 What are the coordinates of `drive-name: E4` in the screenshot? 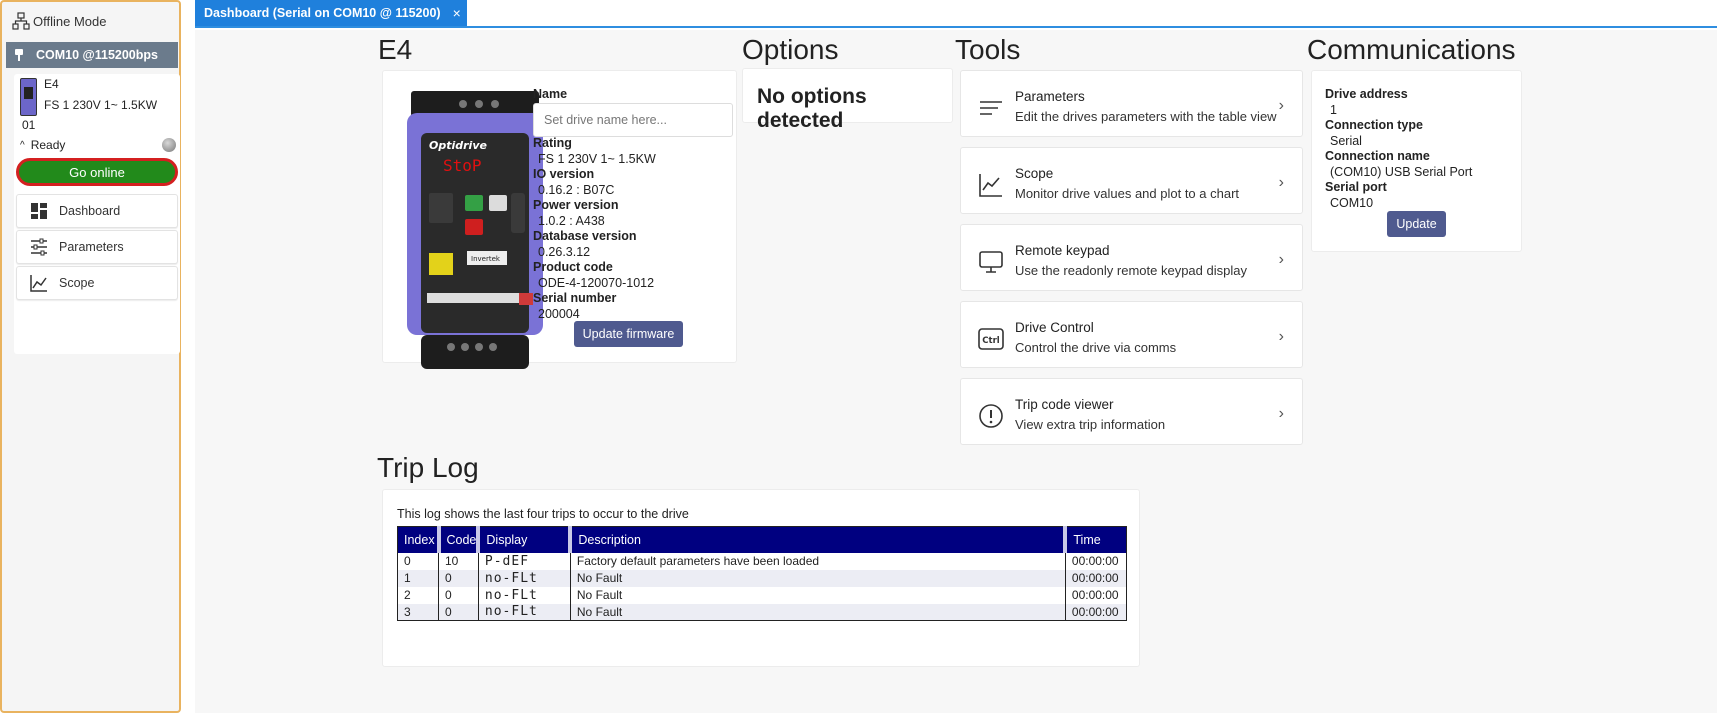 It's located at (51, 84).